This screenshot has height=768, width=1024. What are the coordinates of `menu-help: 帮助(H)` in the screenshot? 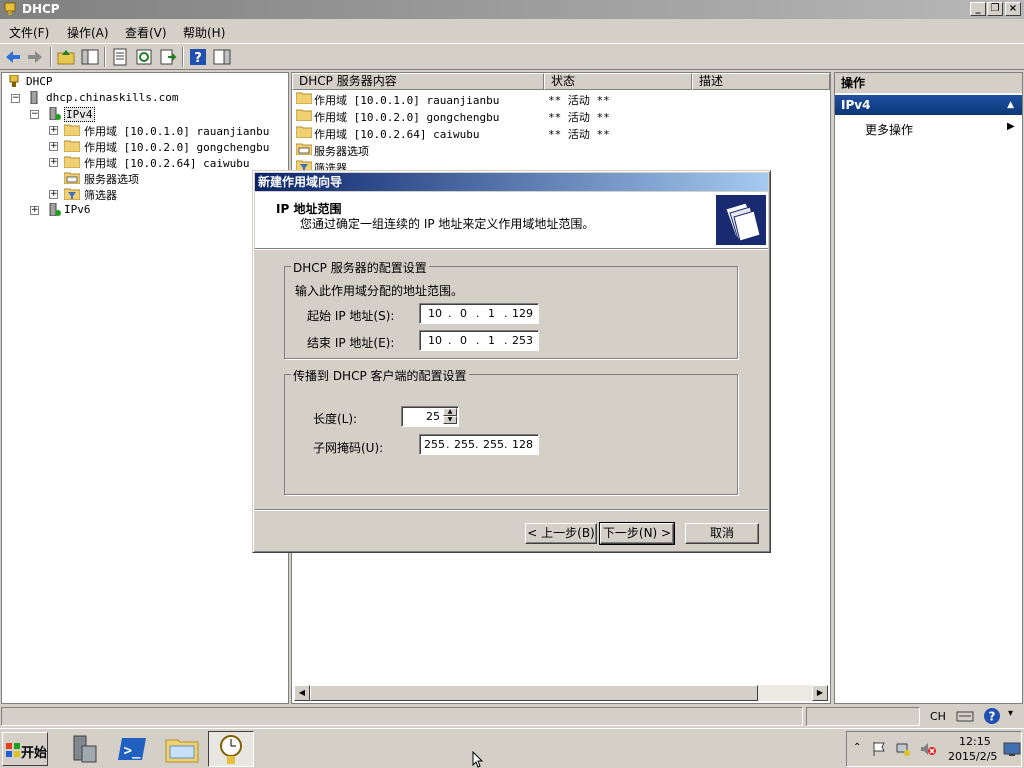 It's located at (204, 32).